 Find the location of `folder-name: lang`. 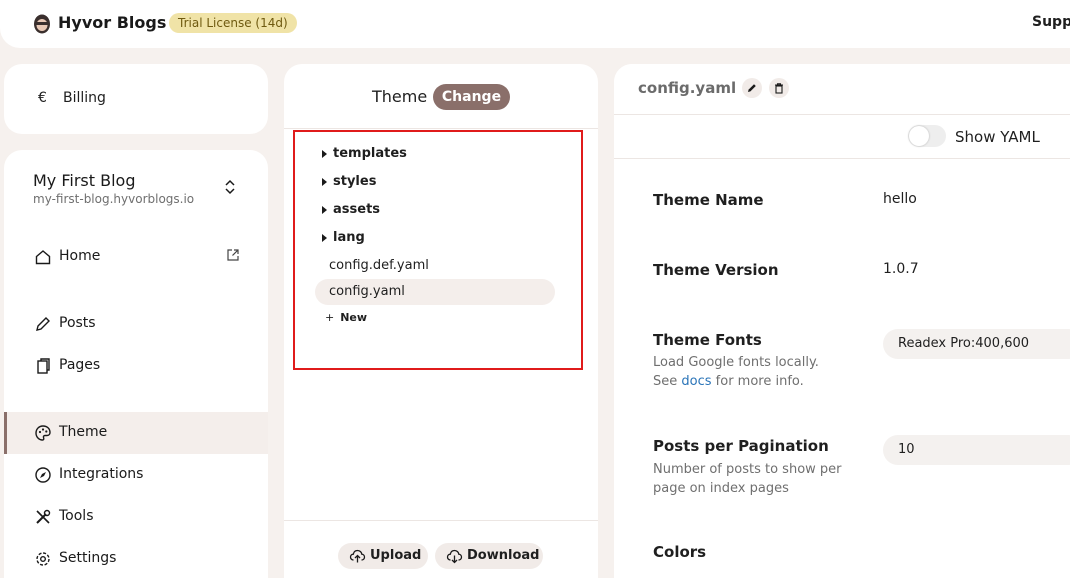

folder-name: lang is located at coordinates (349, 237).